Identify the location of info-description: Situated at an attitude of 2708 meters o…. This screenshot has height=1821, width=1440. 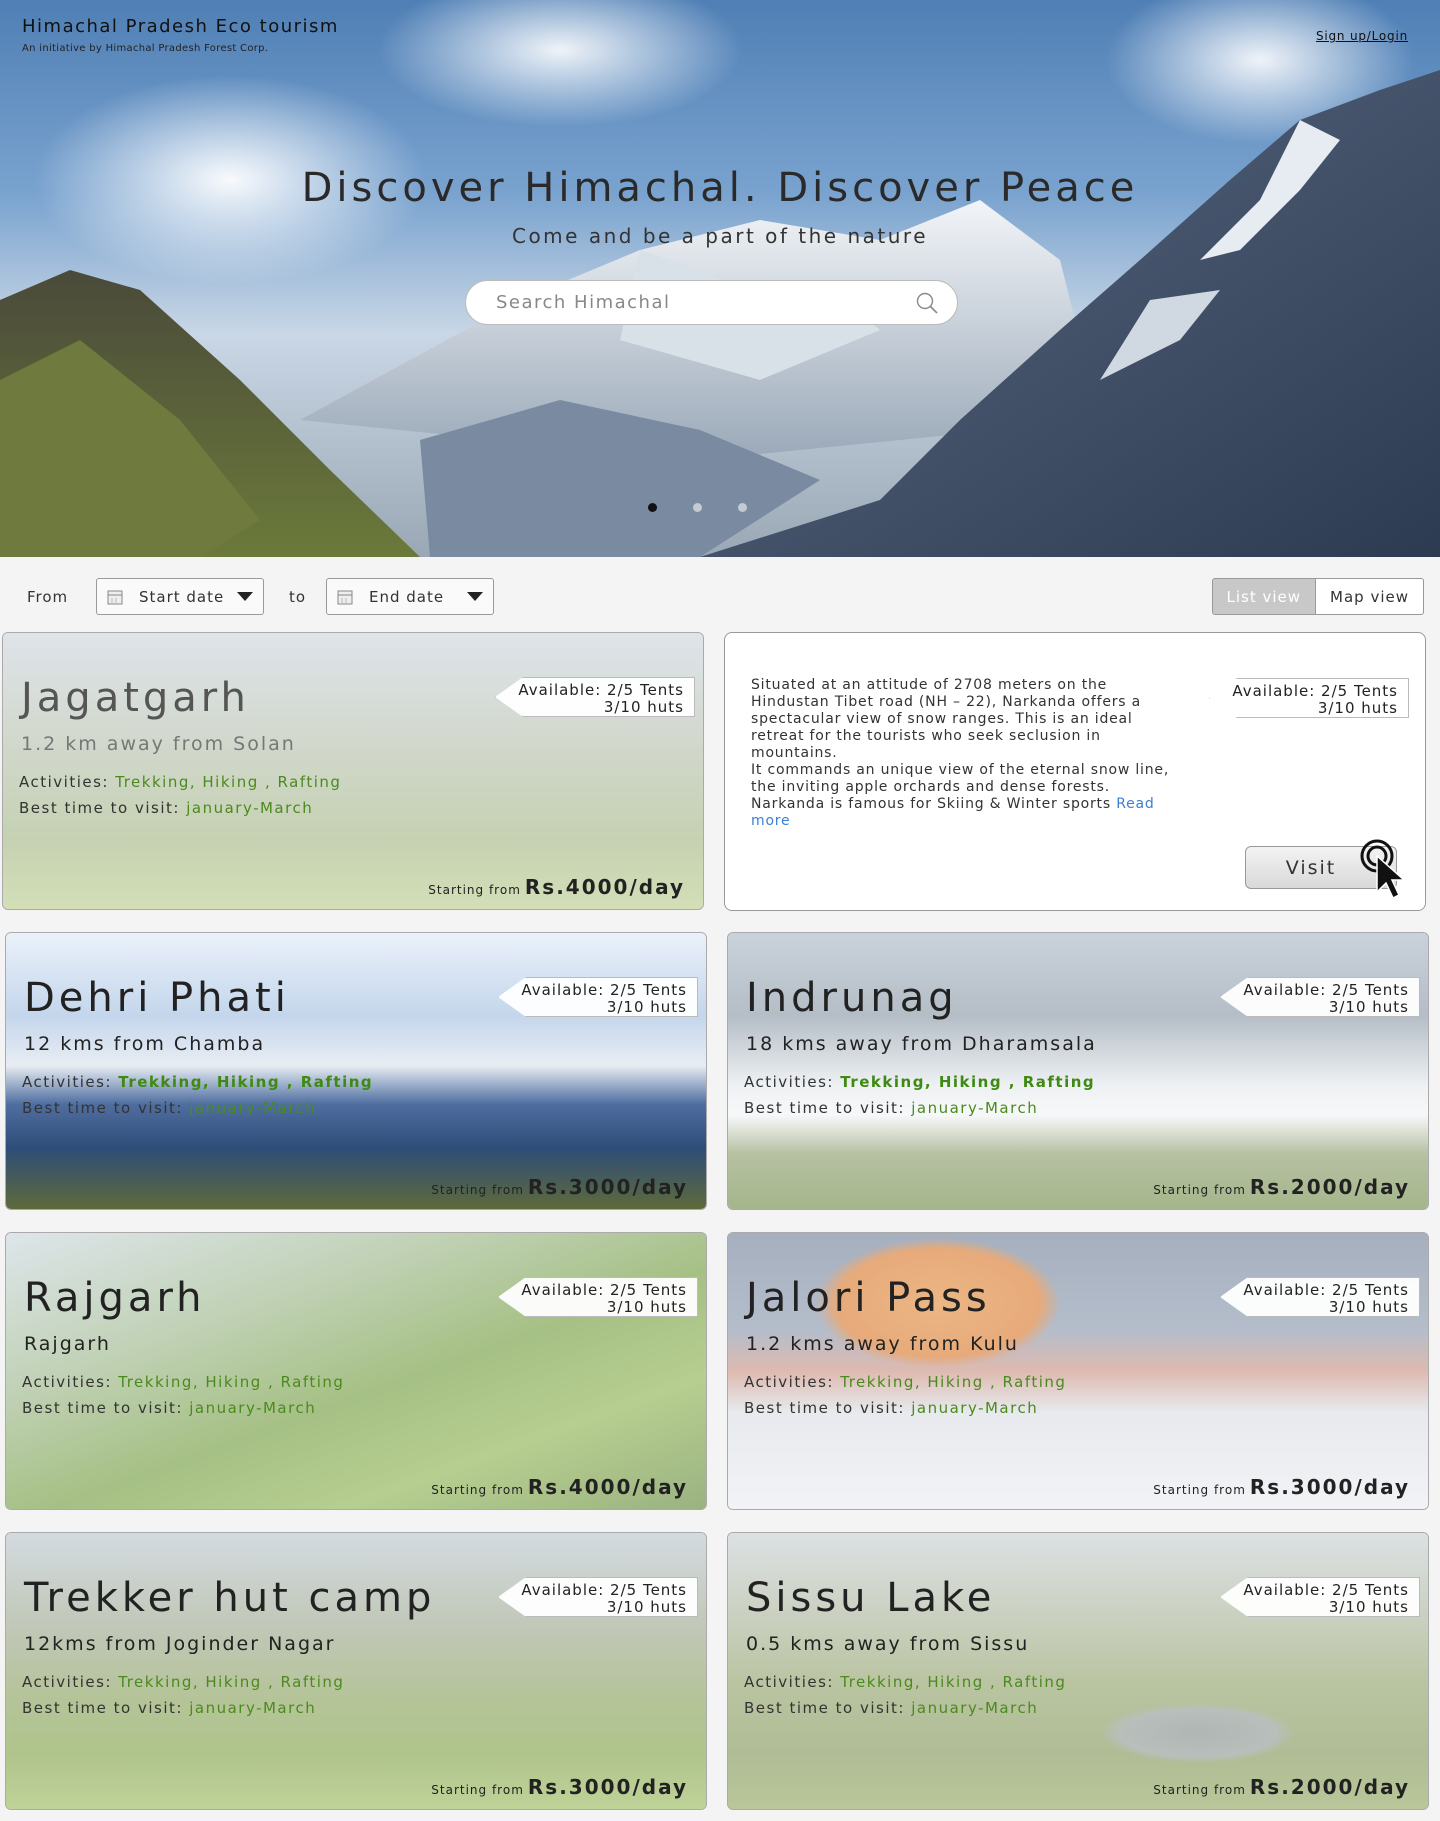
(961, 753).